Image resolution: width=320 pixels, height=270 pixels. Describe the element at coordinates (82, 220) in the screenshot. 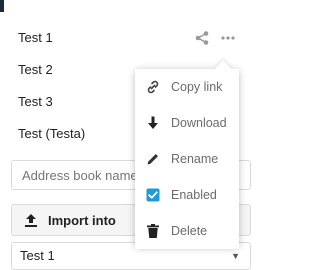

I see `import-label: Import into` at that location.